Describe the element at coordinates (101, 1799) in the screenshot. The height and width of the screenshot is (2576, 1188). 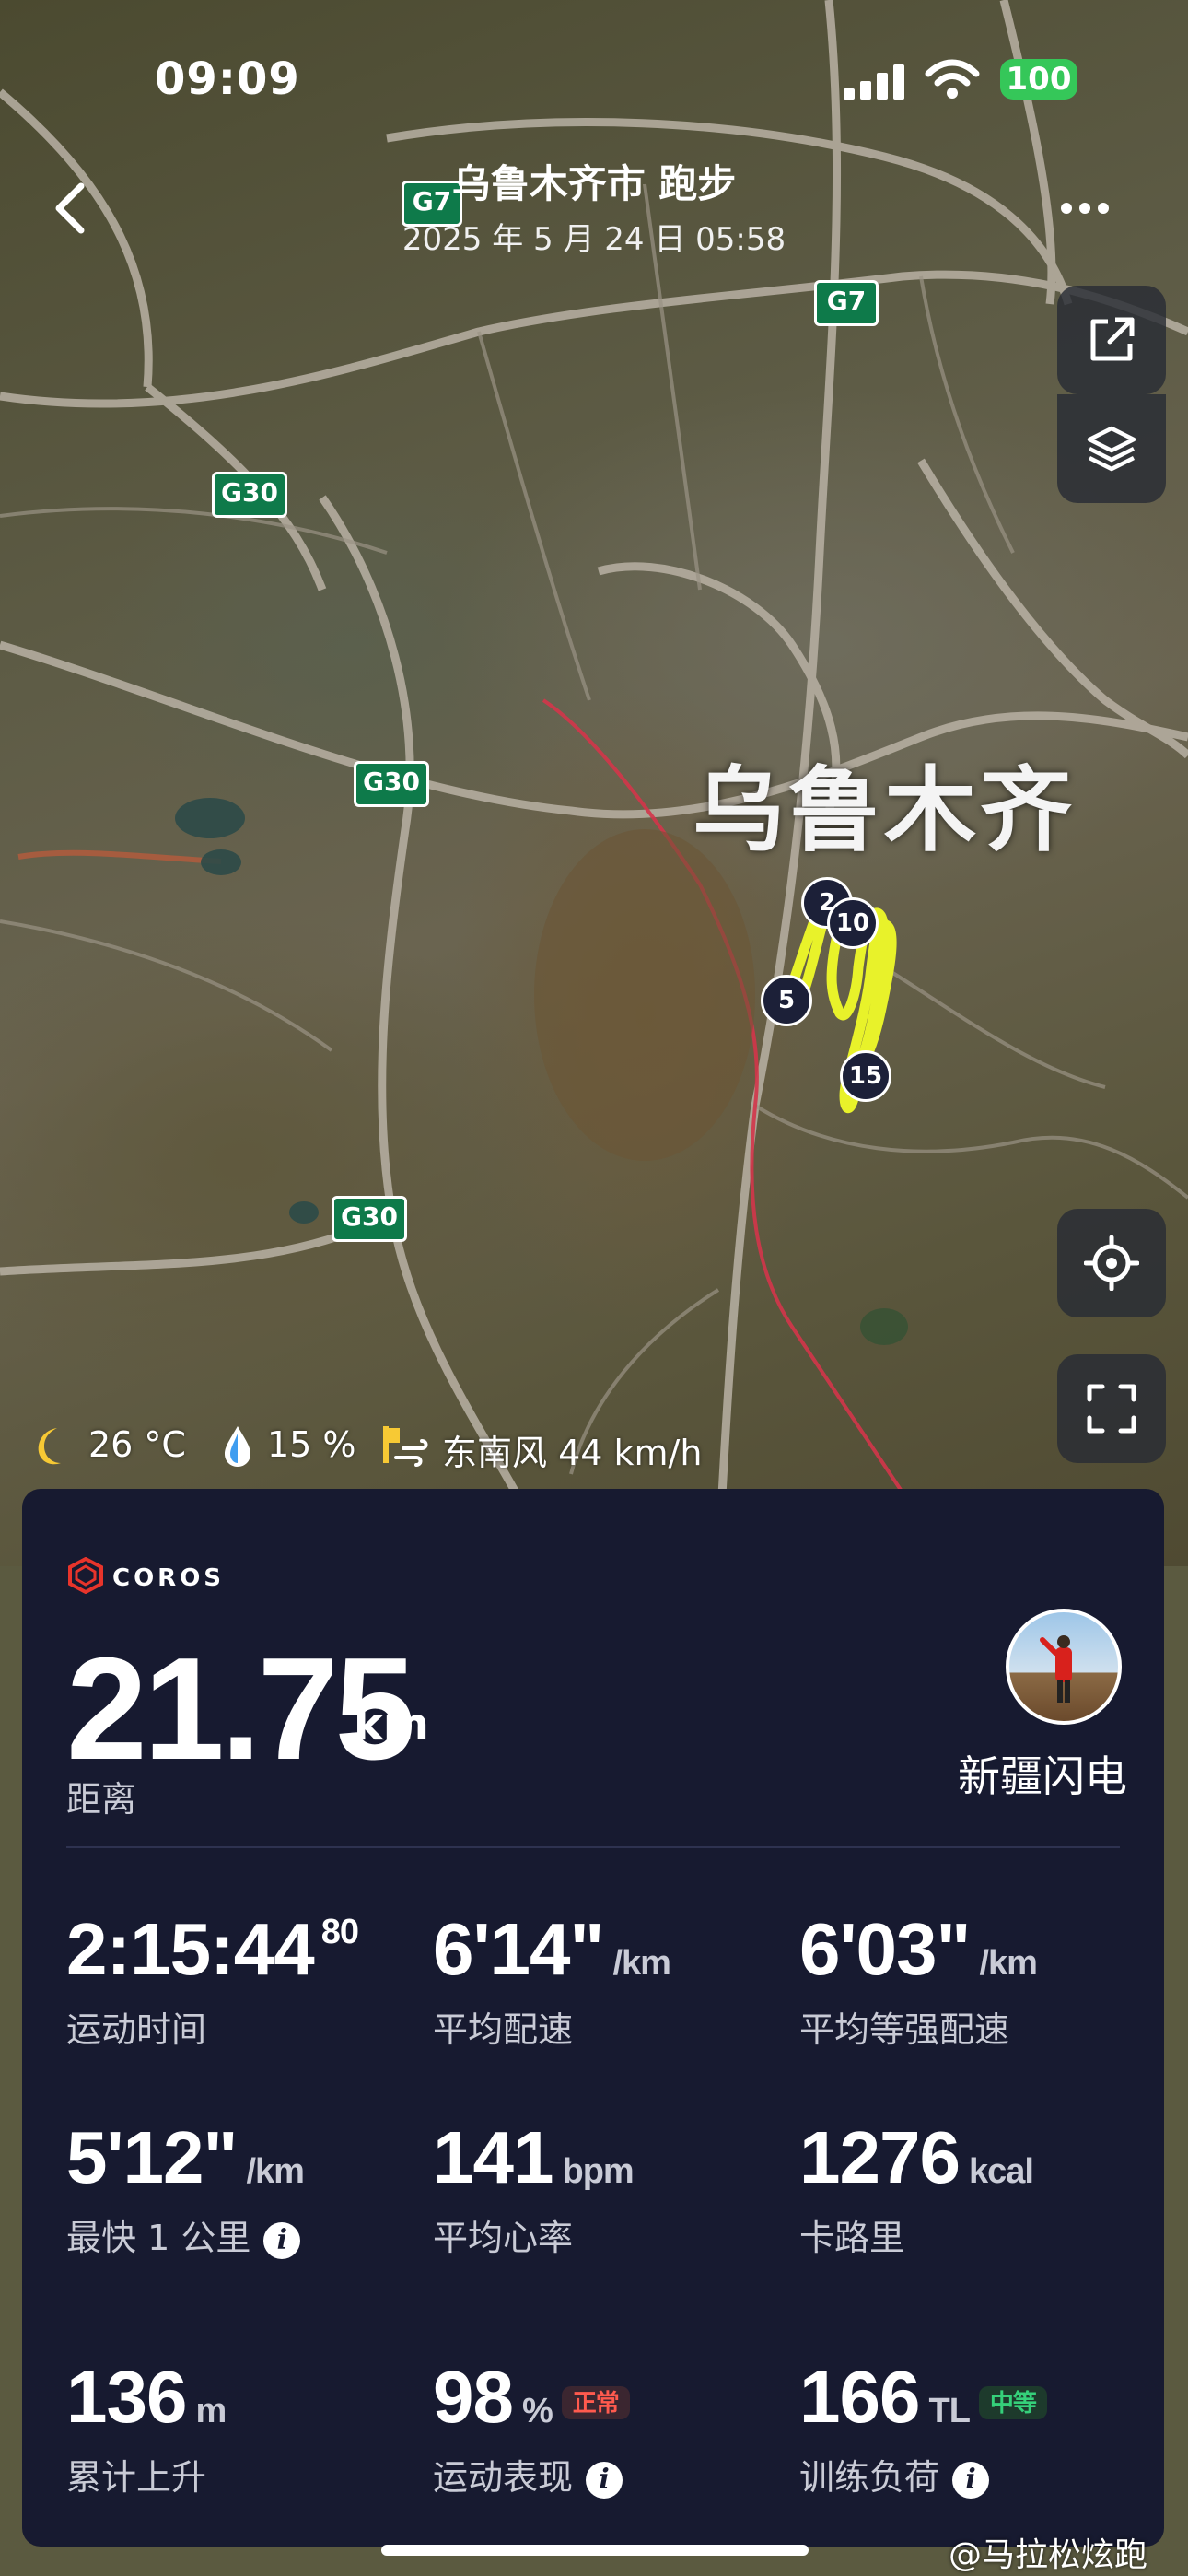
I see `distance-label: 距离` at that location.